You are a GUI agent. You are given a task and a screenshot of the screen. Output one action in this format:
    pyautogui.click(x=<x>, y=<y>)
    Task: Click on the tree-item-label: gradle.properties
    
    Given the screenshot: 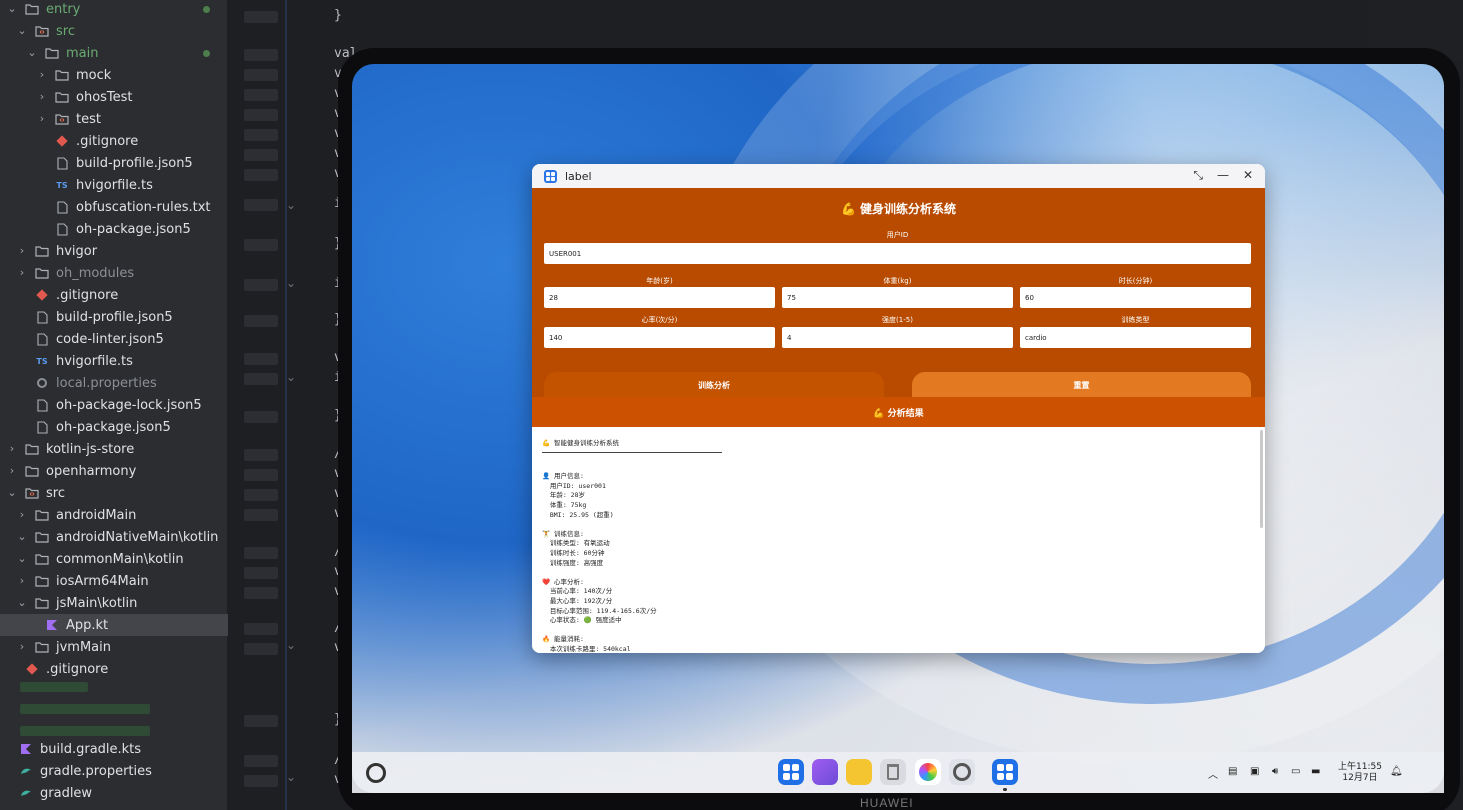 What is the action you would take?
    pyautogui.click(x=96, y=771)
    